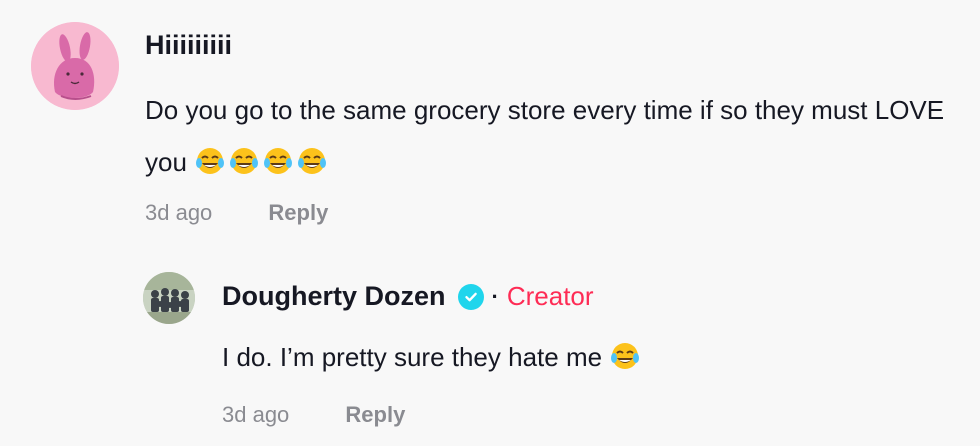  I want to click on reply-to-creator-button: Reply, so click(375, 415).